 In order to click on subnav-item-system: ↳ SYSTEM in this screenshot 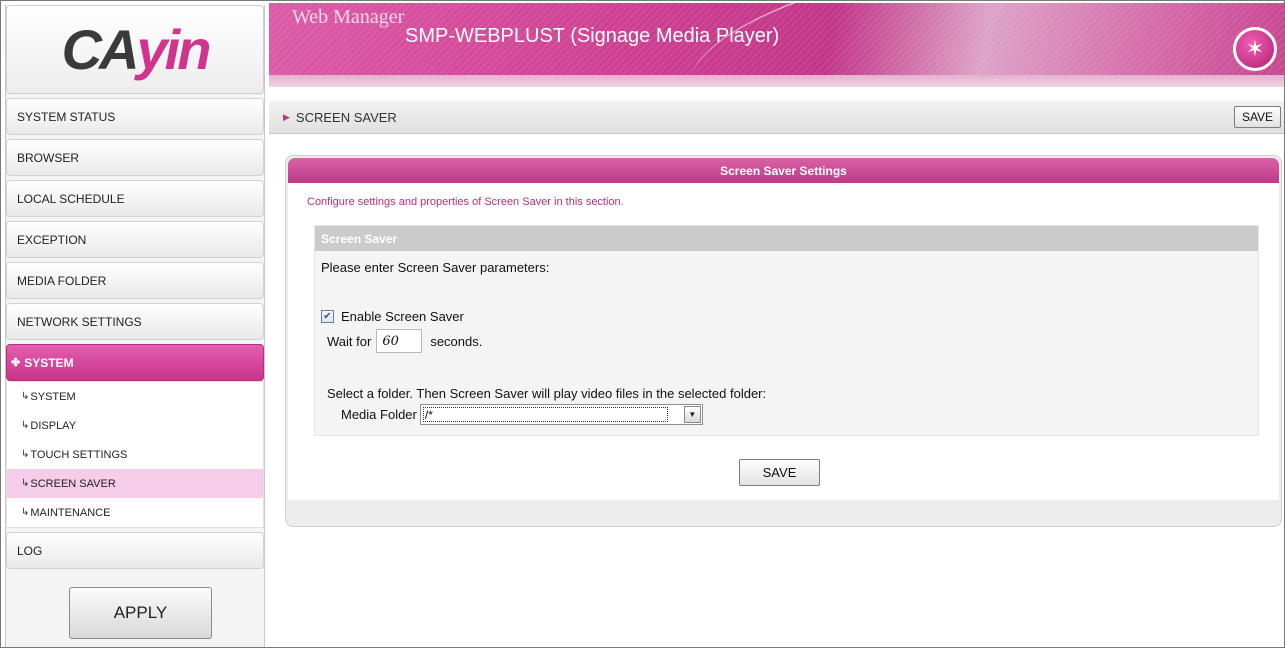, I will do `click(135, 396)`.